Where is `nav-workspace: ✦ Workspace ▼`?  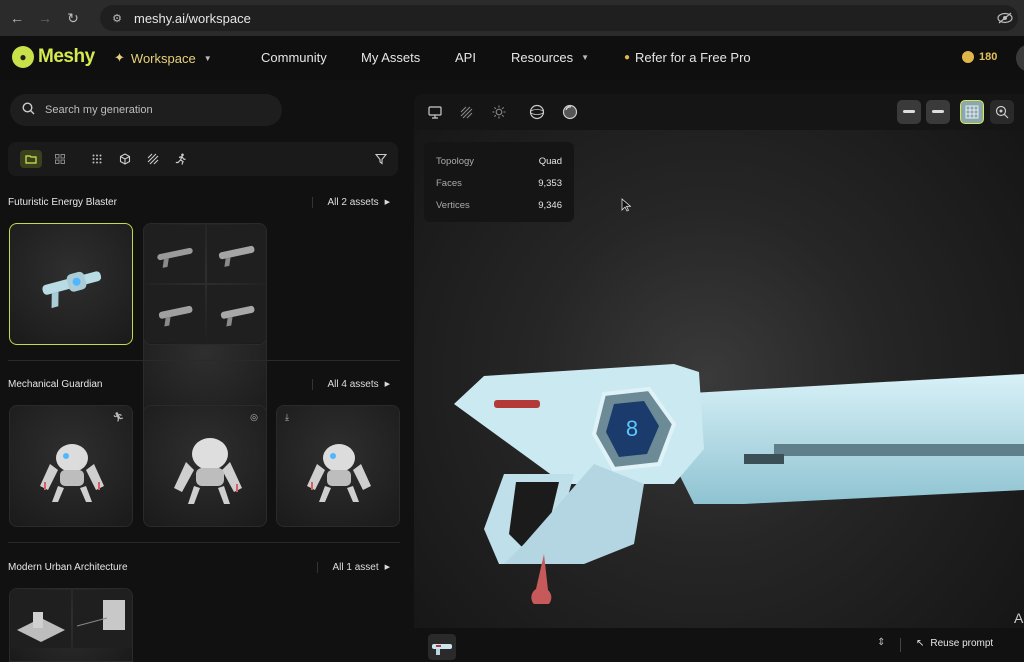 nav-workspace: ✦ Workspace ▼ is located at coordinates (163, 58).